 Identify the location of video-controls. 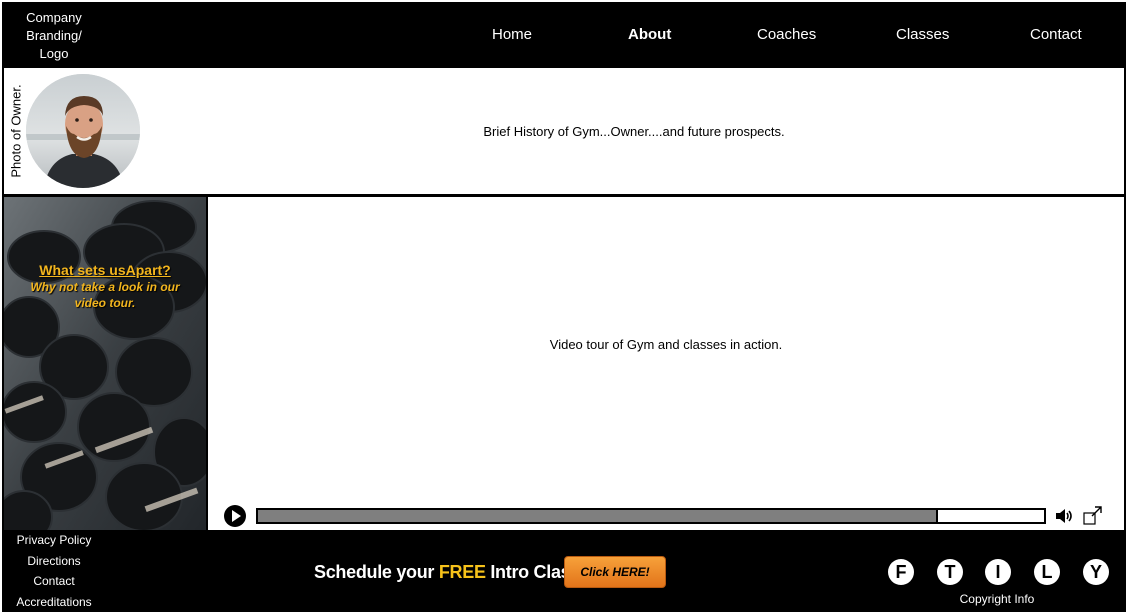
(666, 515).